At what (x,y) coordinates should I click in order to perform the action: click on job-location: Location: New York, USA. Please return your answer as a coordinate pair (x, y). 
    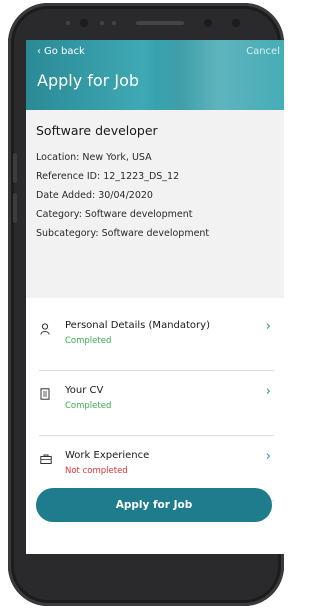
    Looking at the image, I should click on (94, 157).